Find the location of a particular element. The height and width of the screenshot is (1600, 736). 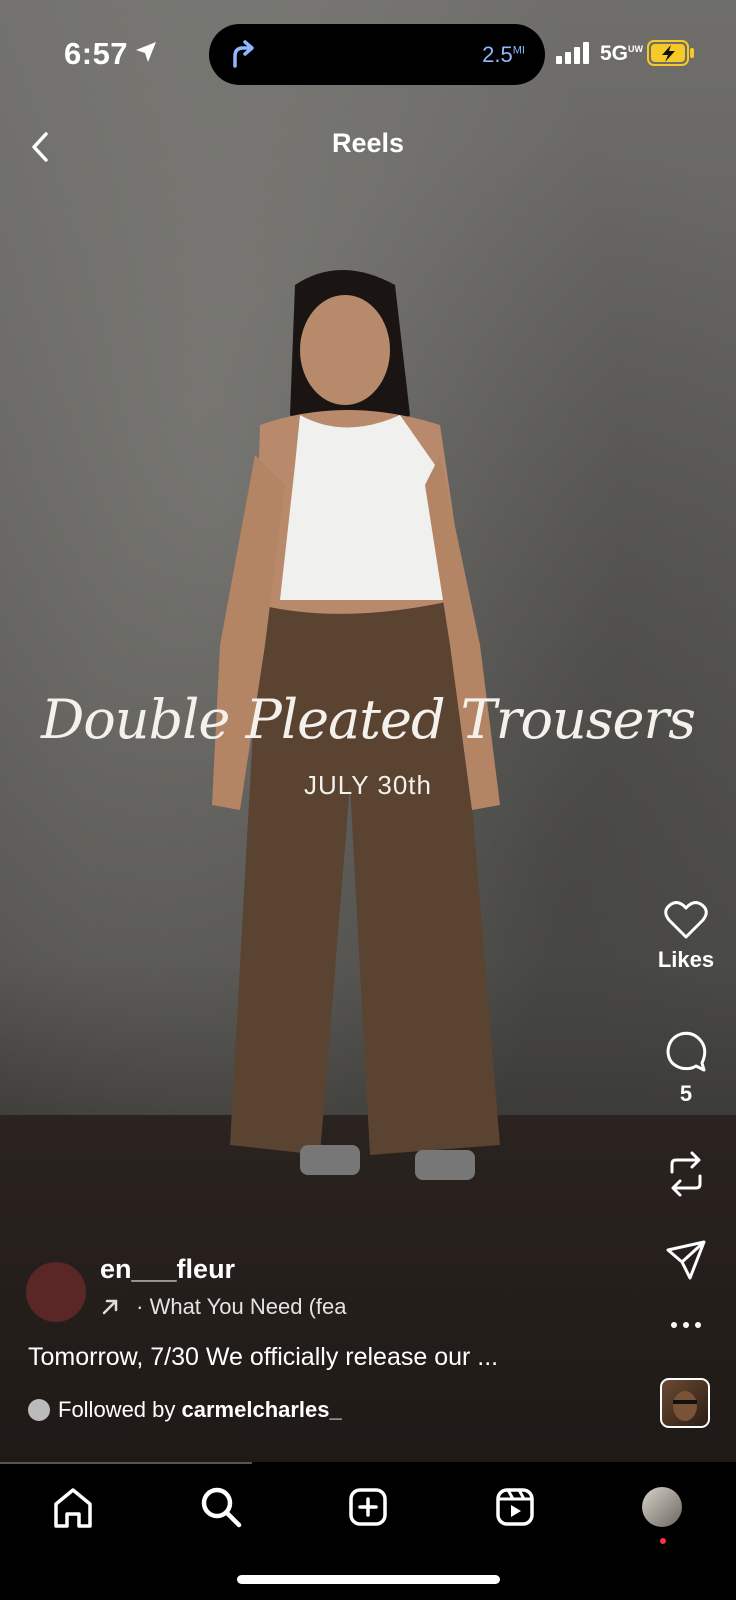

location-arrow-icon is located at coordinates (146, 52).